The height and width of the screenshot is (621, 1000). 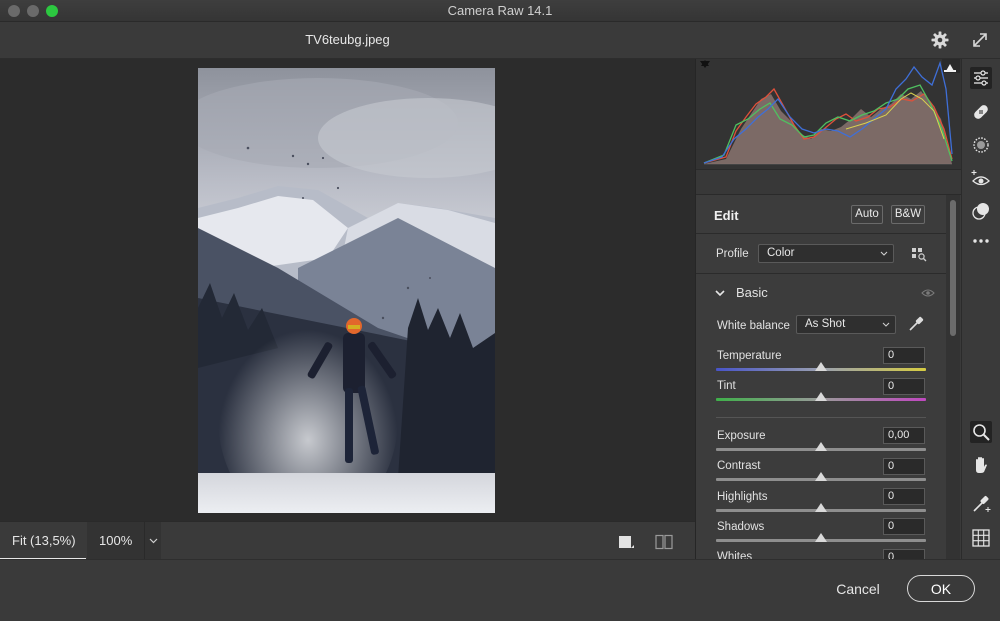 I want to click on whites-label: Whites, so click(x=735, y=555).